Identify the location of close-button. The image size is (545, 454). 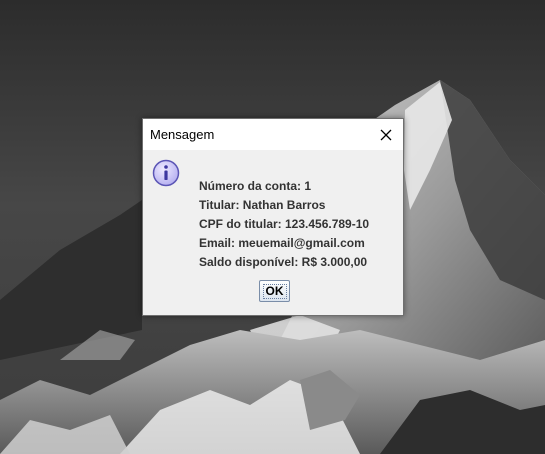
(386, 134).